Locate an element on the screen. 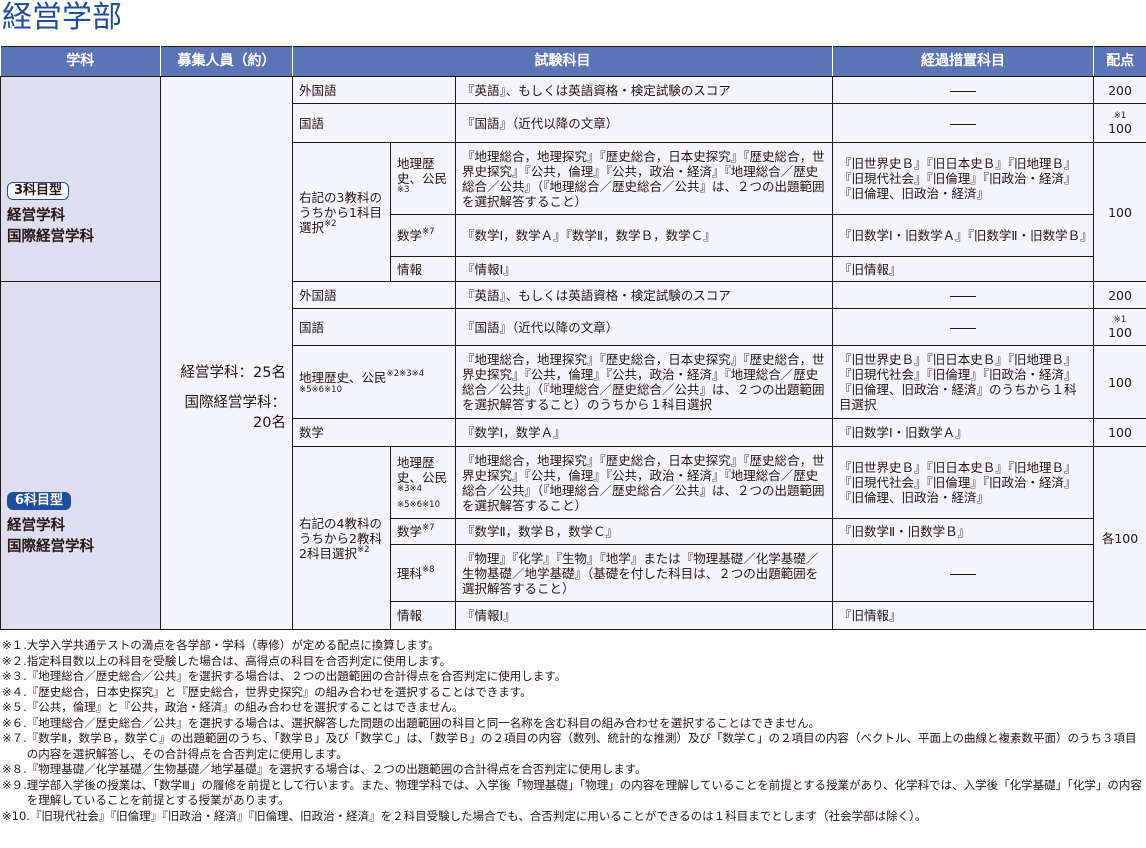  footnote-mark: ※２. is located at coordinates (14, 660).